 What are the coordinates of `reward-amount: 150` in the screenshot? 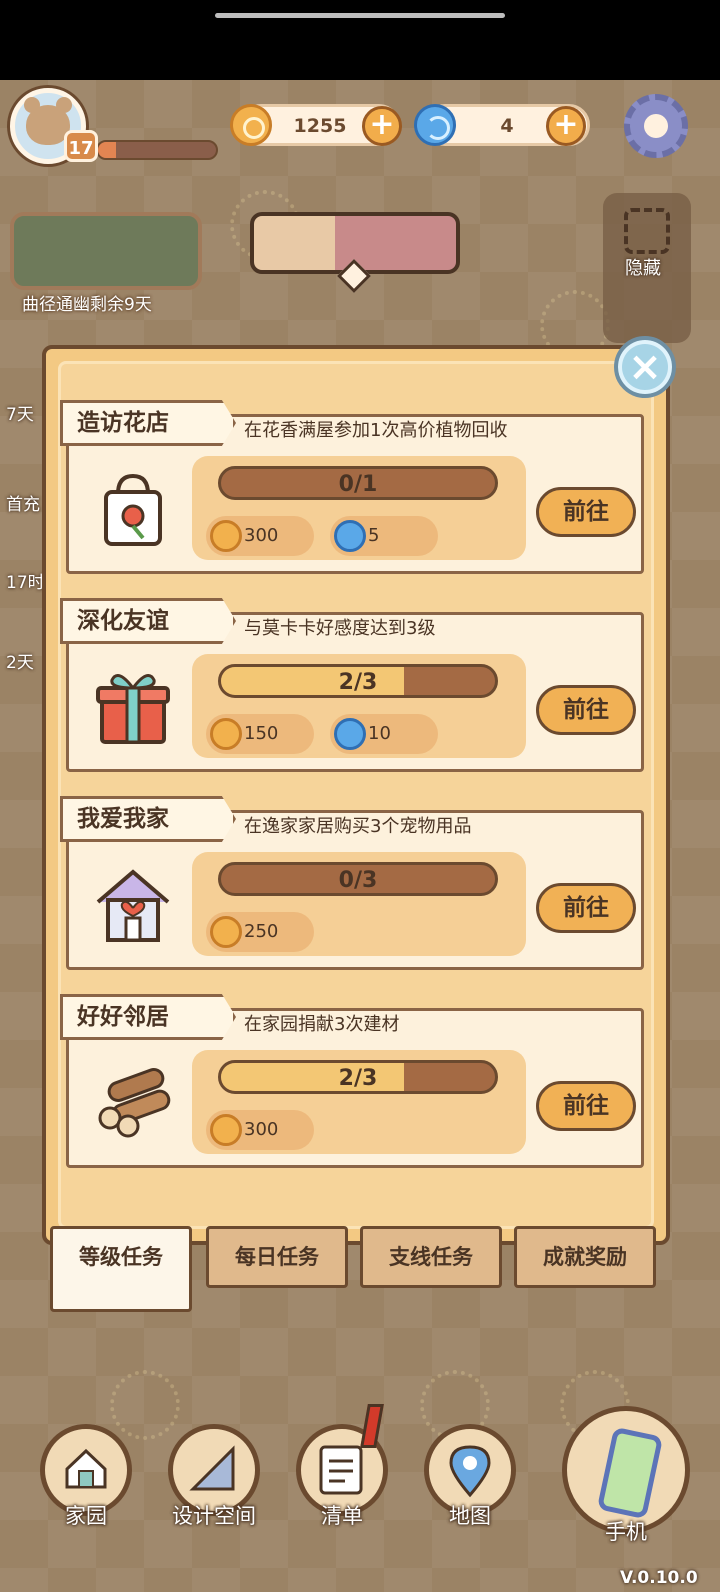 It's located at (261, 733).